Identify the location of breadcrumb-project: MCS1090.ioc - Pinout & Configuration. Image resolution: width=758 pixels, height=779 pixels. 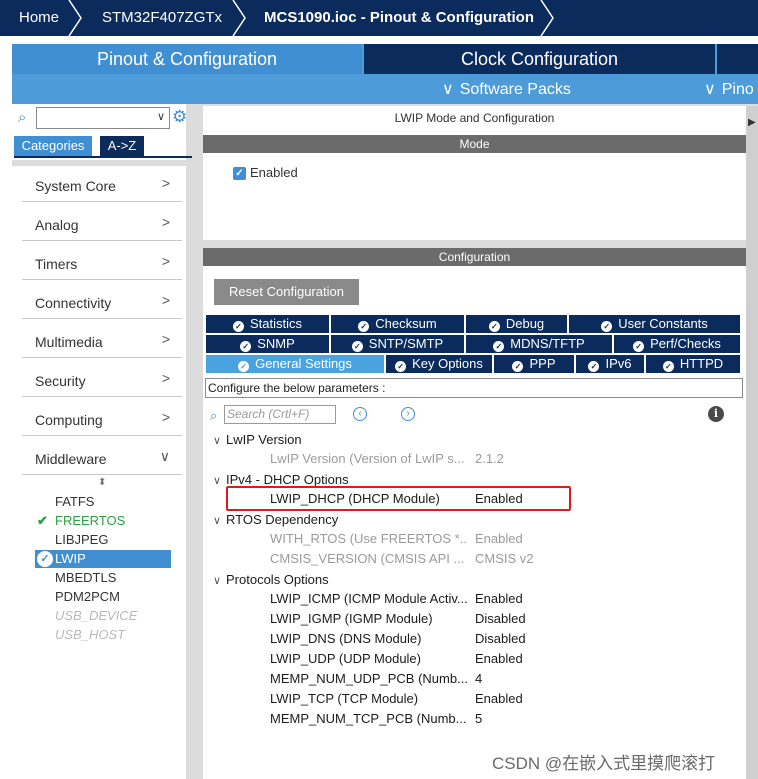
(399, 18).